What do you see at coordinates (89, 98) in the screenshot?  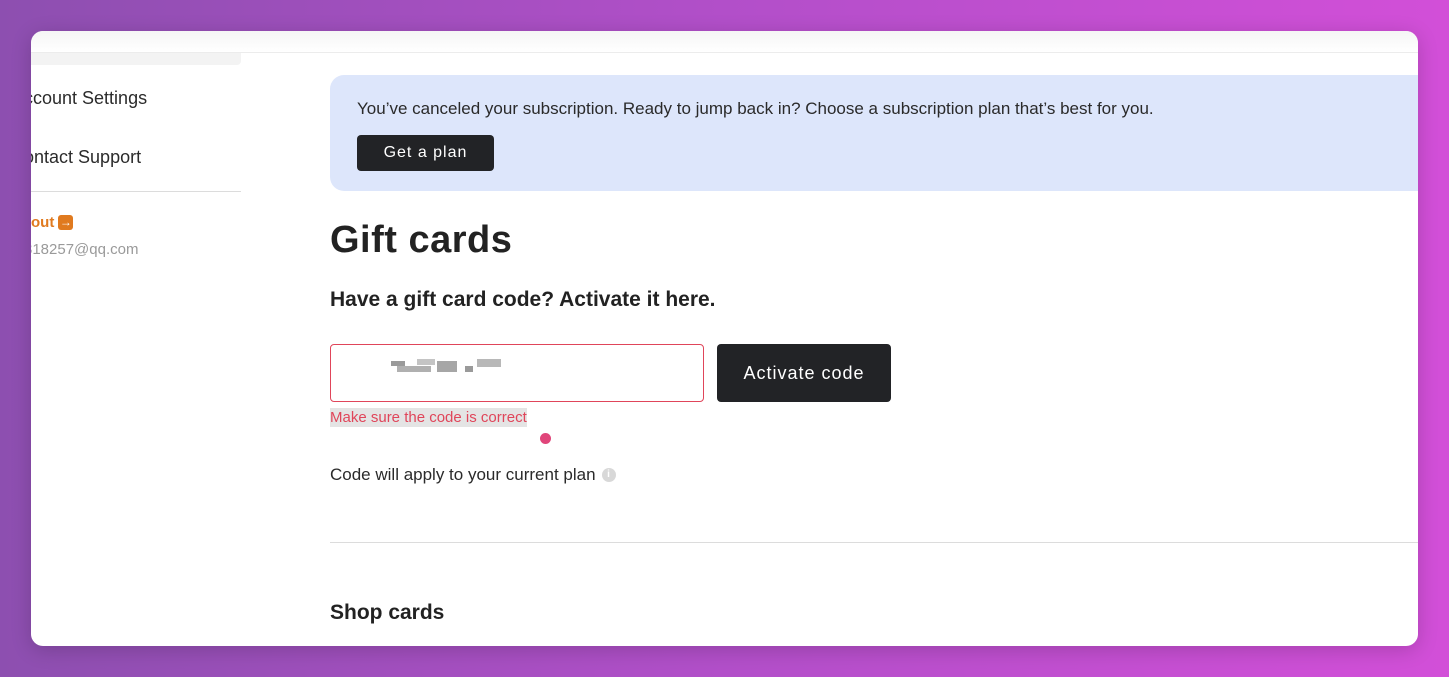 I see `sidebar-item-account-settings: ccount Settings` at bounding box center [89, 98].